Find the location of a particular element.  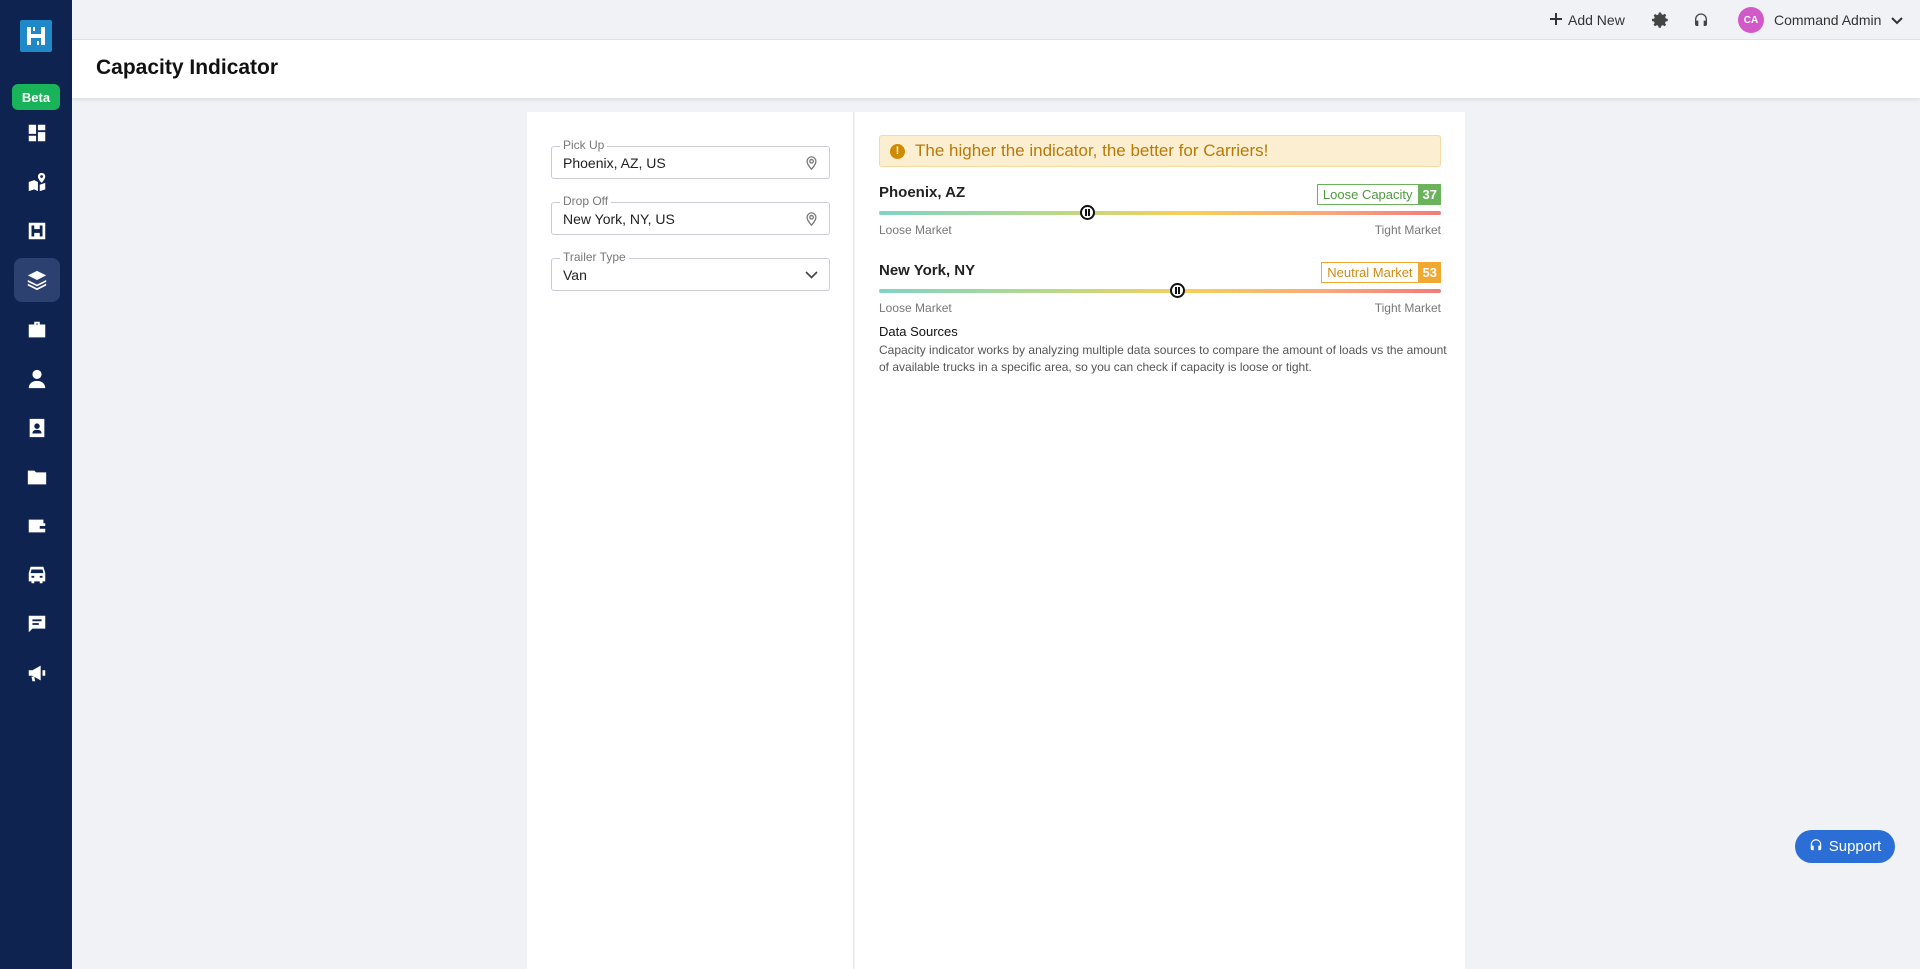

truck-icon is located at coordinates (37, 575).